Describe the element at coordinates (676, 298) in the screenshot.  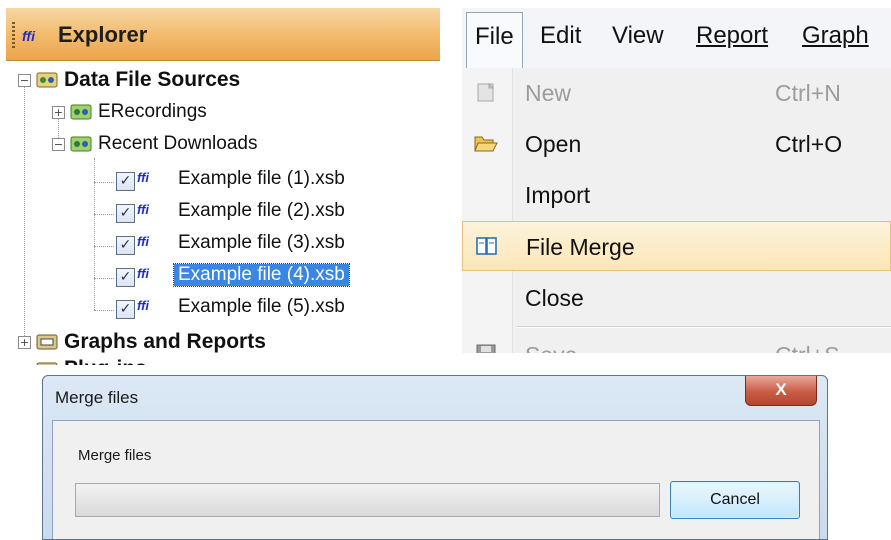
I see `menu-item-close: Close` at that location.